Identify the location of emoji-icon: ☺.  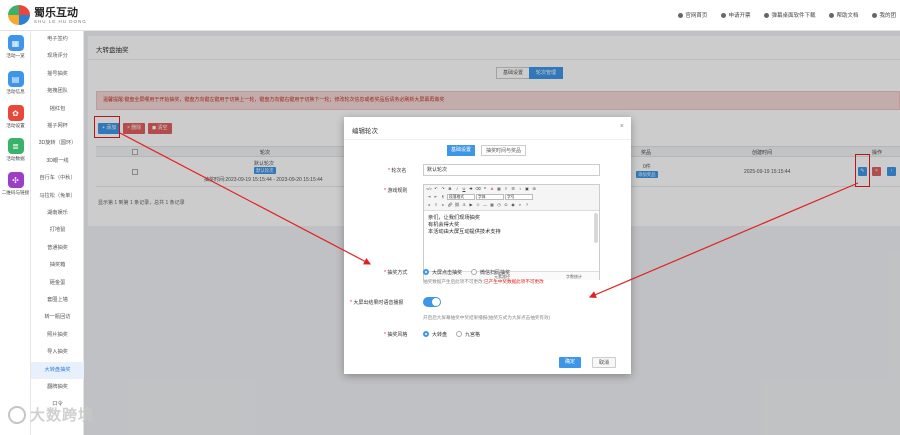
(478, 205).